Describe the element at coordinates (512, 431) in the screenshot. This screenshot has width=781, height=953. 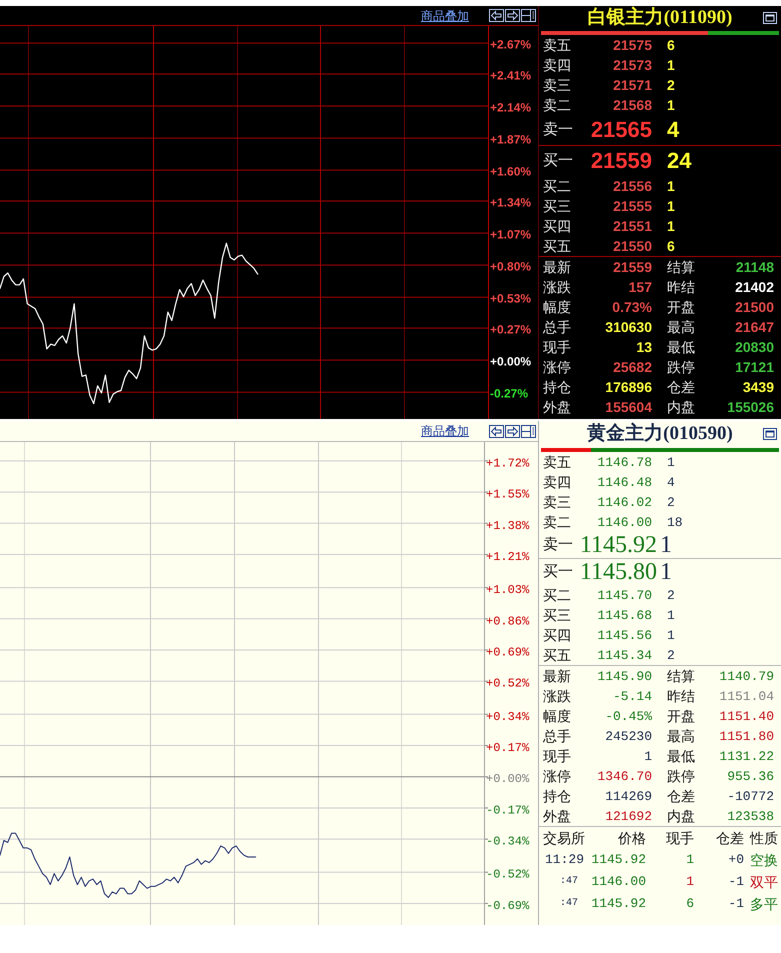
I see `right-arrow-icon` at that location.